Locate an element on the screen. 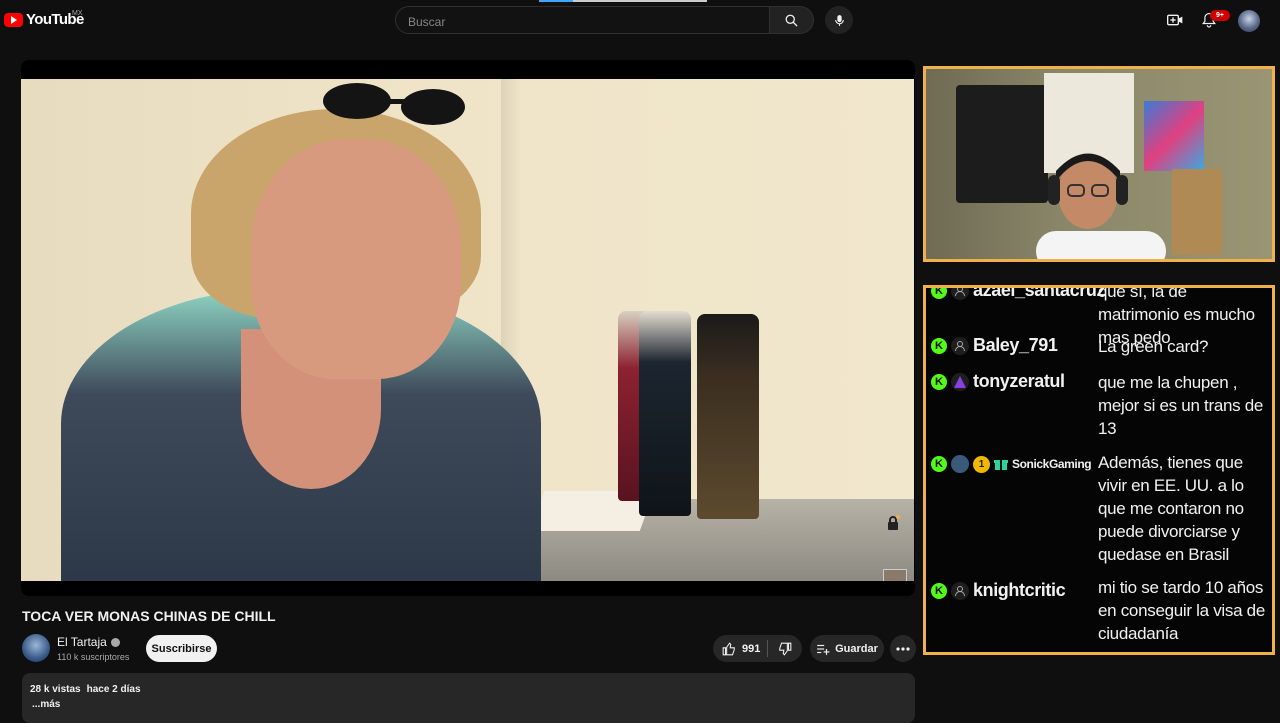 The image size is (1280, 723). chat-username: knightcritic is located at coordinates (1019, 590).